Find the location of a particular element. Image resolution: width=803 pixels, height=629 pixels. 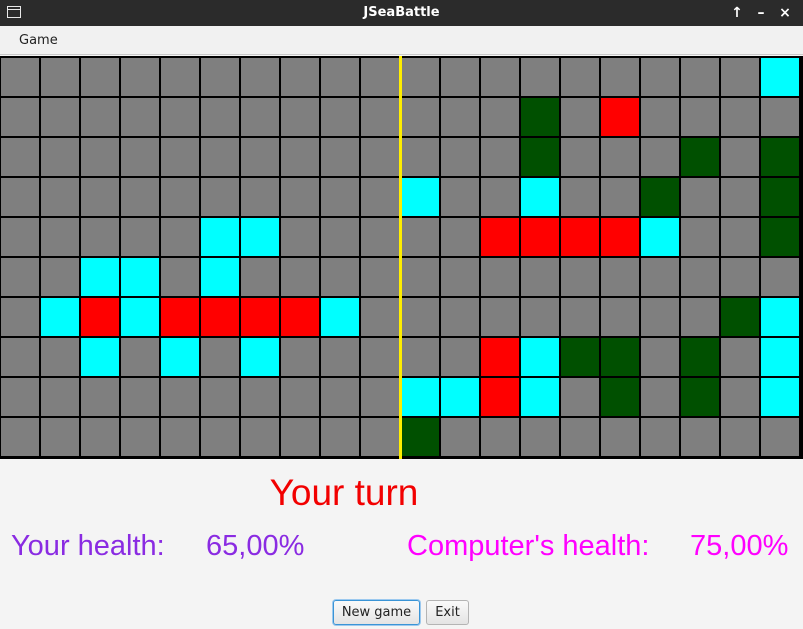

minimize-icon: – is located at coordinates (761, 13).